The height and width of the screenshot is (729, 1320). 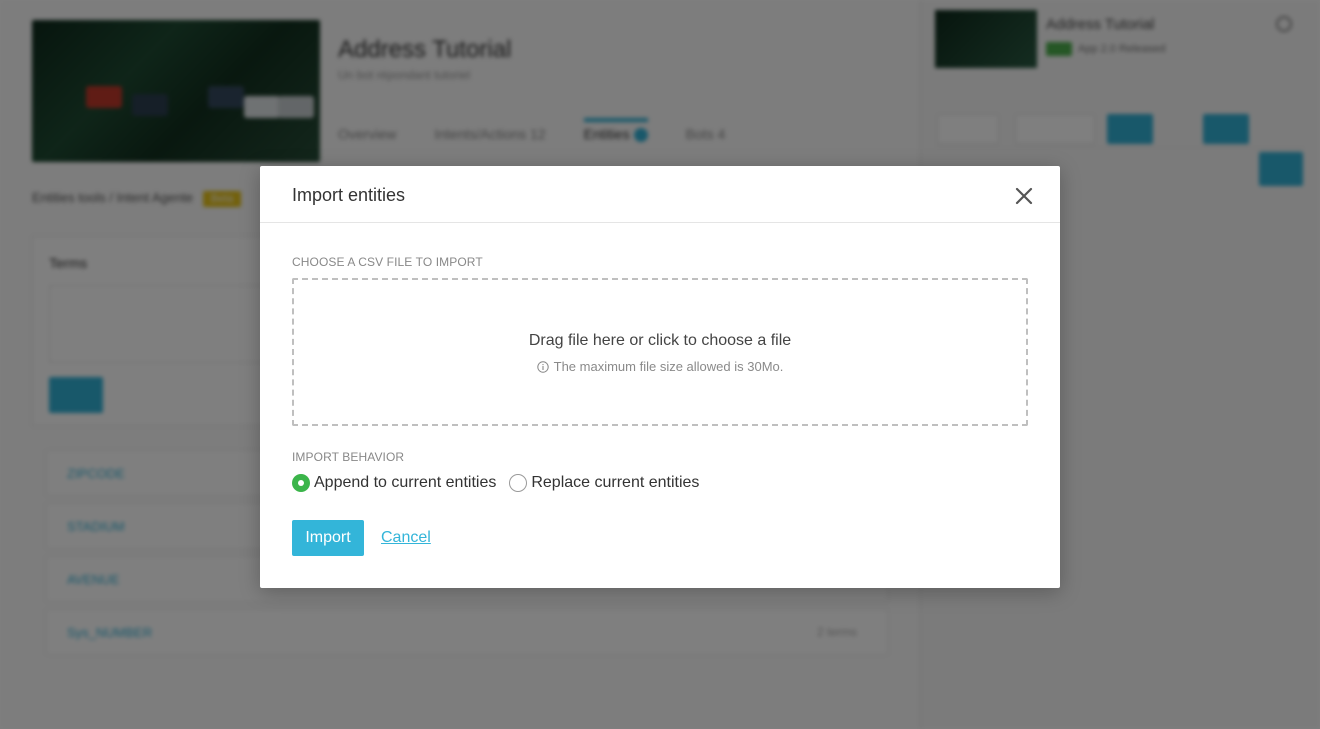 I want to click on radio-replace-label: Replace current entities, so click(x=615, y=482).